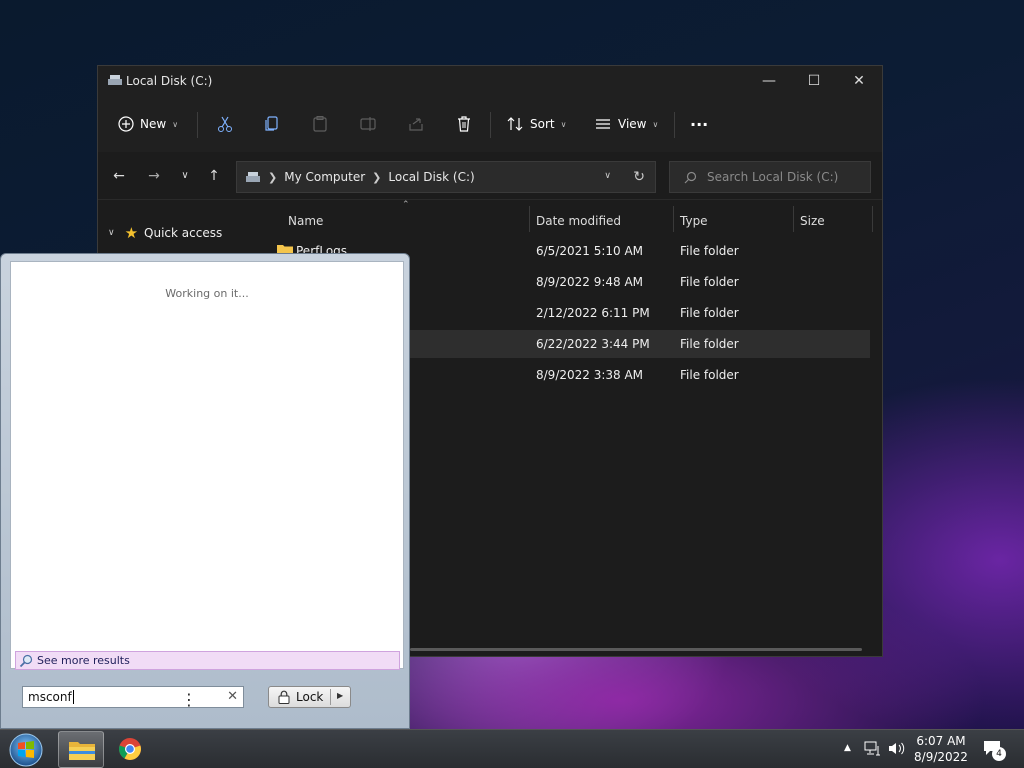 This screenshot has height=768, width=1024. I want to click on drive-icon, so click(115, 80).